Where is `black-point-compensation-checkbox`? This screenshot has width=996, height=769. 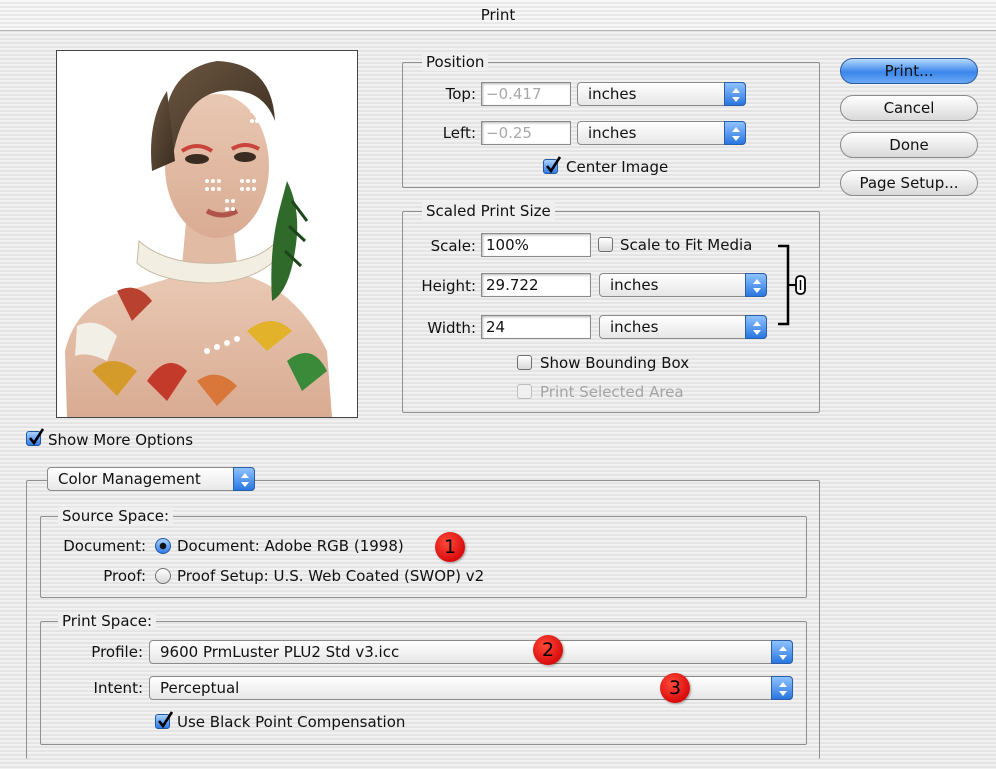
black-point-compensation-checkbox is located at coordinates (164, 720).